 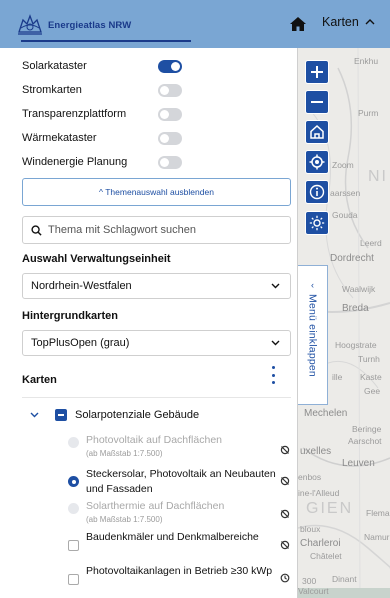 I want to click on map-label: Zoom, so click(x=343, y=165).